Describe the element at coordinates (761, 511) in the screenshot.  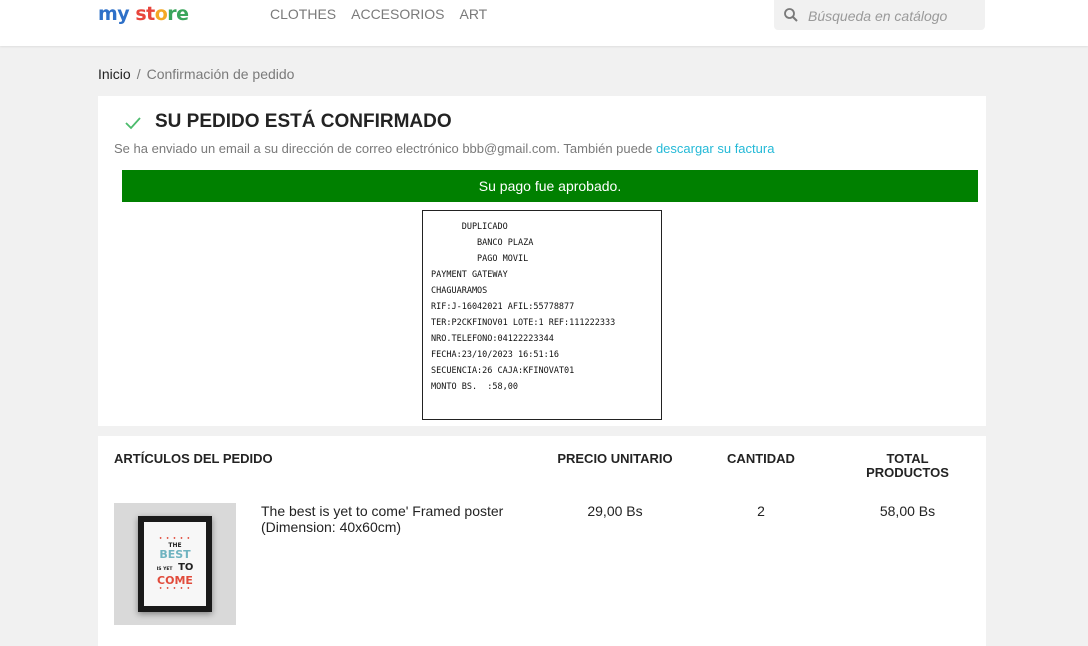
I see `product-quantity: 2` at that location.